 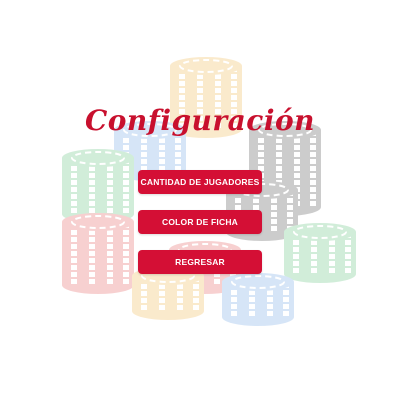 What do you see at coordinates (200, 182) in the screenshot?
I see `players-count-button: CANTIDAD DE JUGADORES` at bounding box center [200, 182].